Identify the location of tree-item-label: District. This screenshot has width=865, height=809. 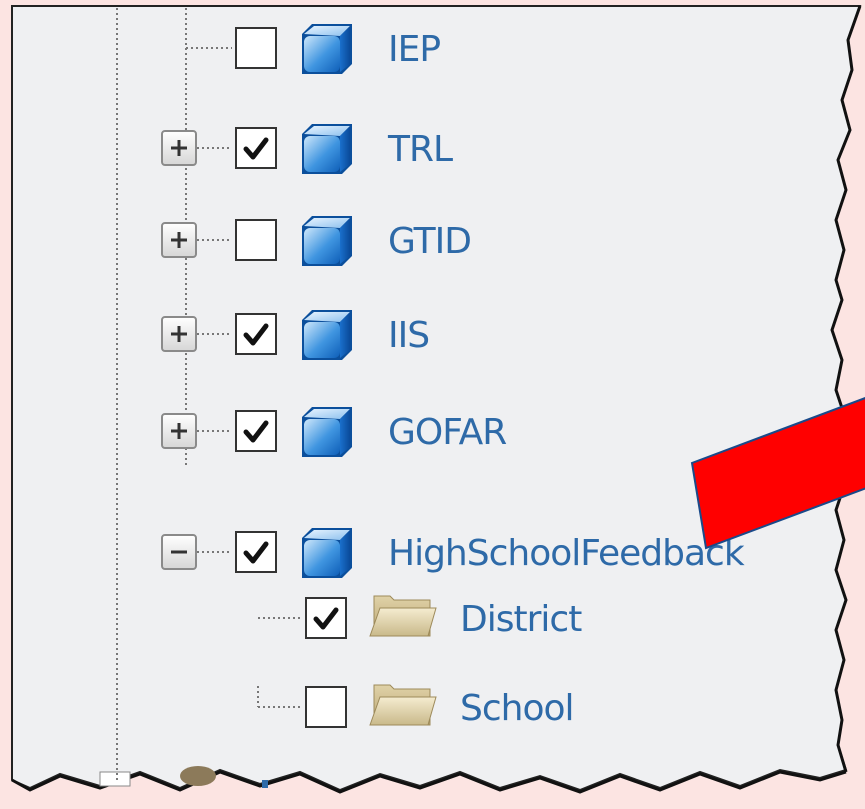
(521, 619).